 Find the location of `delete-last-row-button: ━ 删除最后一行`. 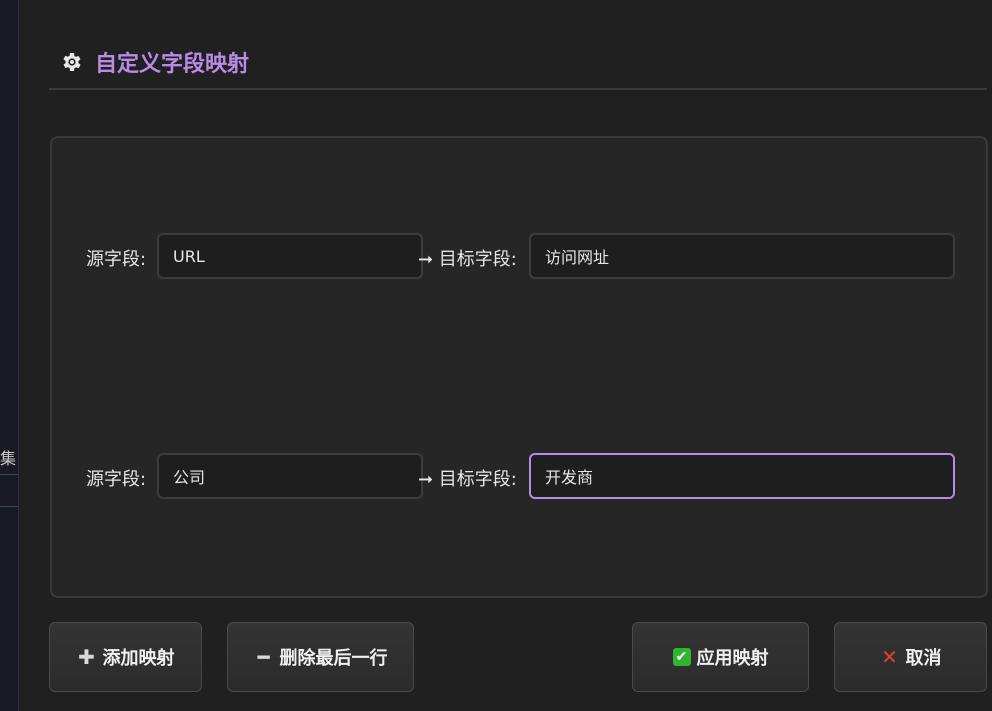

delete-last-row-button: ━ 删除最后一行 is located at coordinates (320, 657).